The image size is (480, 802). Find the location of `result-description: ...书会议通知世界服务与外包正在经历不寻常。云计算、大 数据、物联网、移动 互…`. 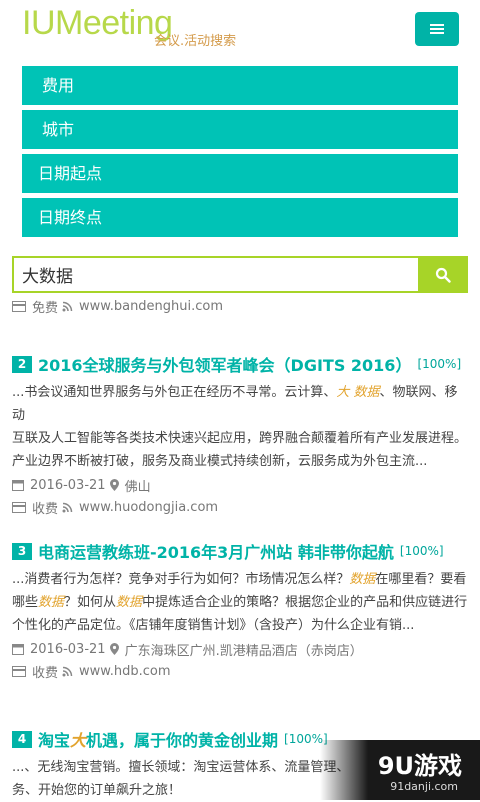

result-description: ...书会议通知世界服务与外包正在经历不寻常。云计算、大 数据、物联网、移动 互… is located at coordinates (240, 427).